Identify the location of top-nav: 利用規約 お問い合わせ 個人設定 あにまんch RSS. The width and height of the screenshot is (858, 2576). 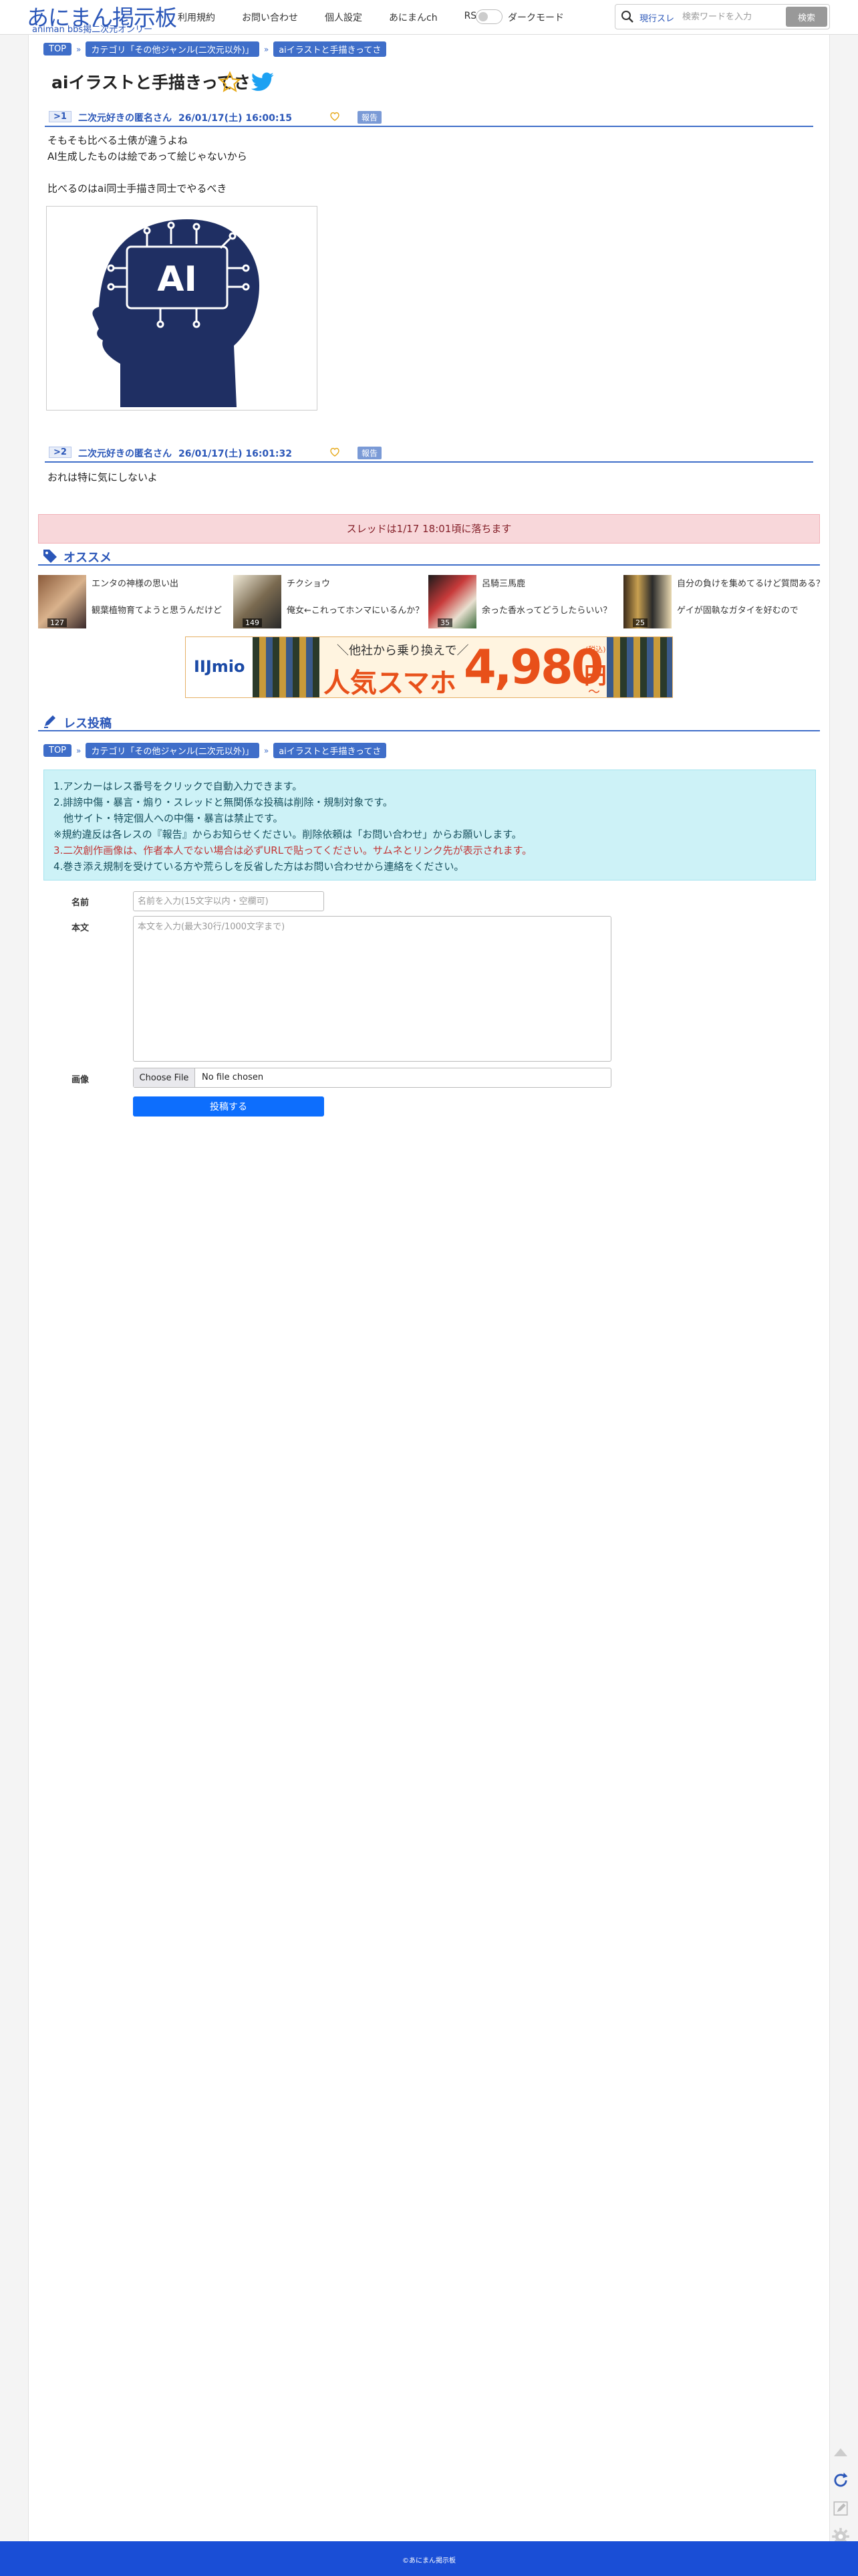
(343, 17).